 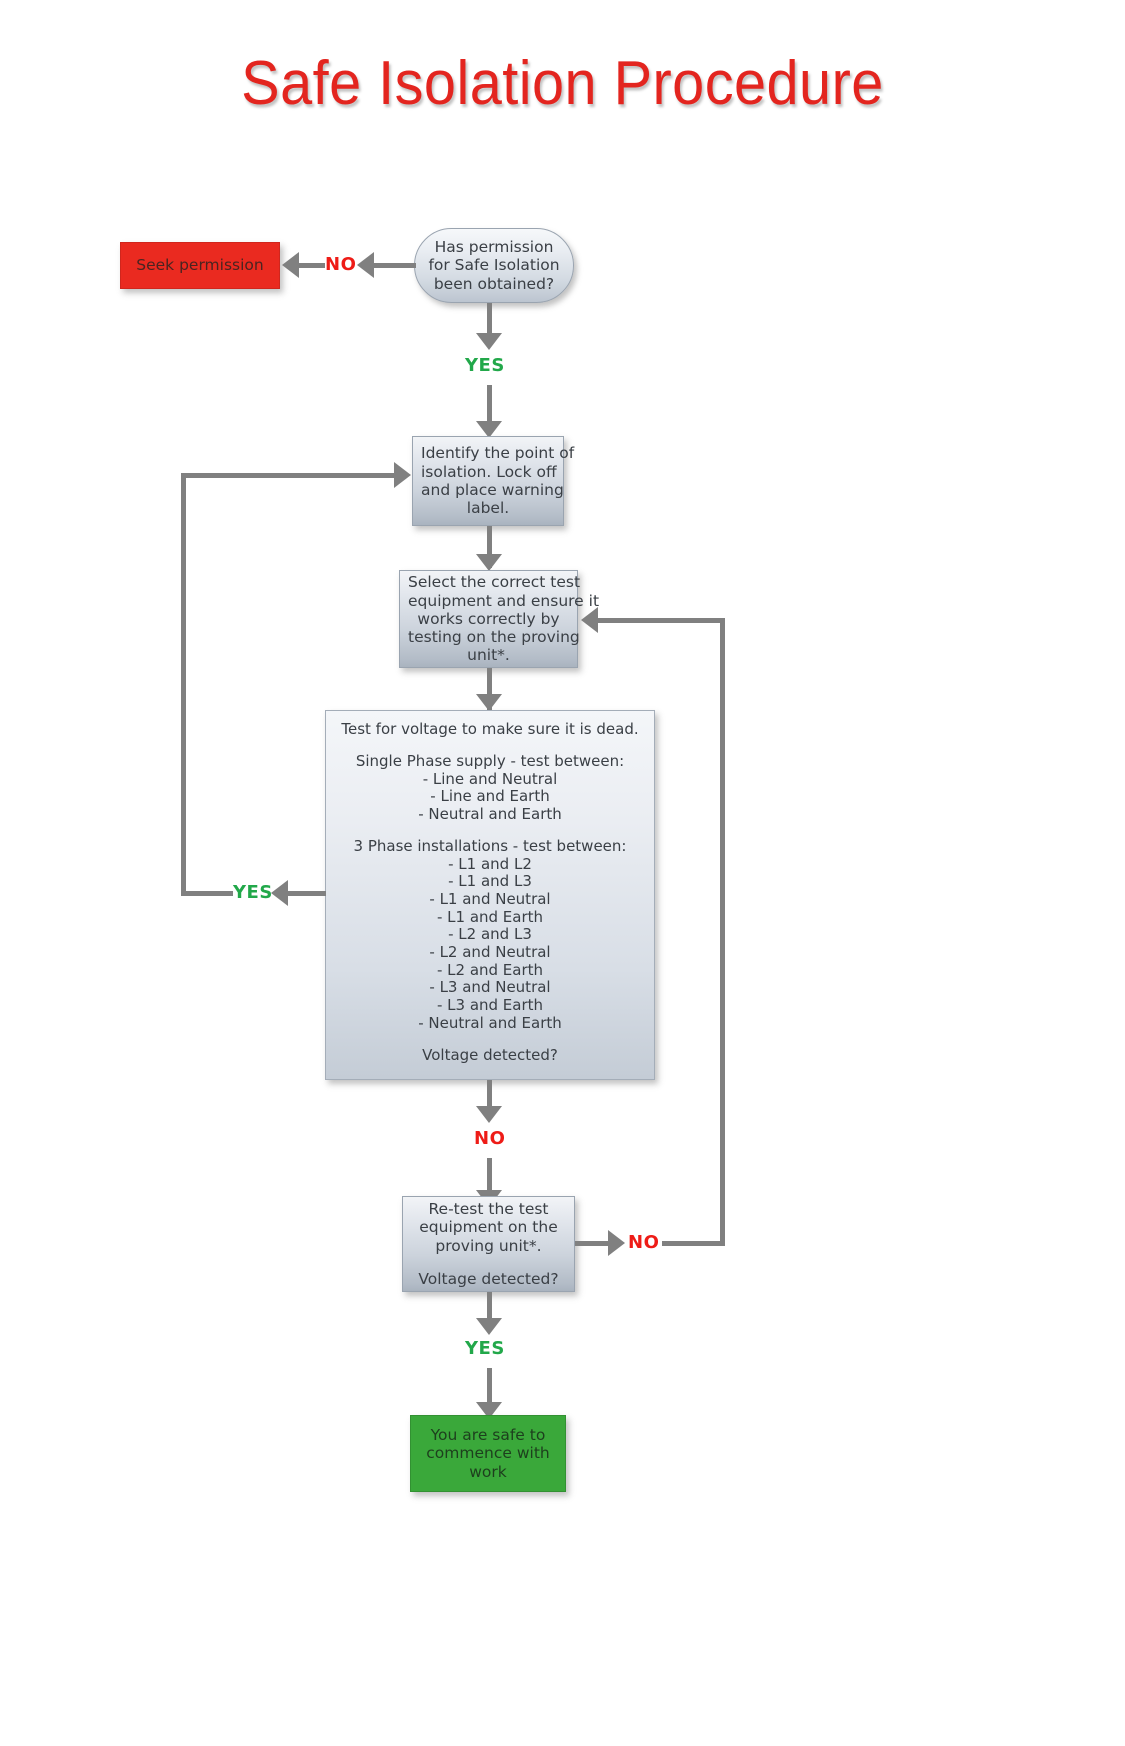 I want to click on arrowhead-voltage-no-mid, so click(x=489, y=1114).